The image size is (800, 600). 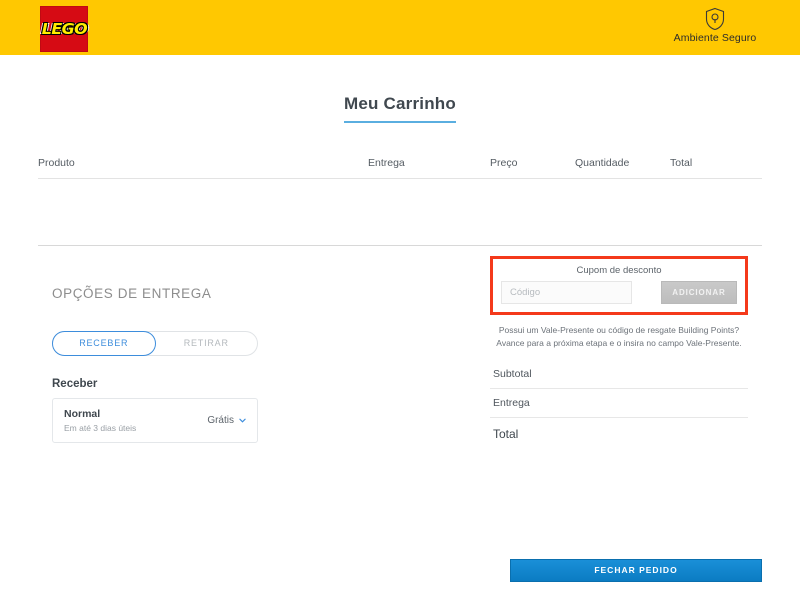 I want to click on total-row-entrega: Entrega, so click(x=619, y=403).